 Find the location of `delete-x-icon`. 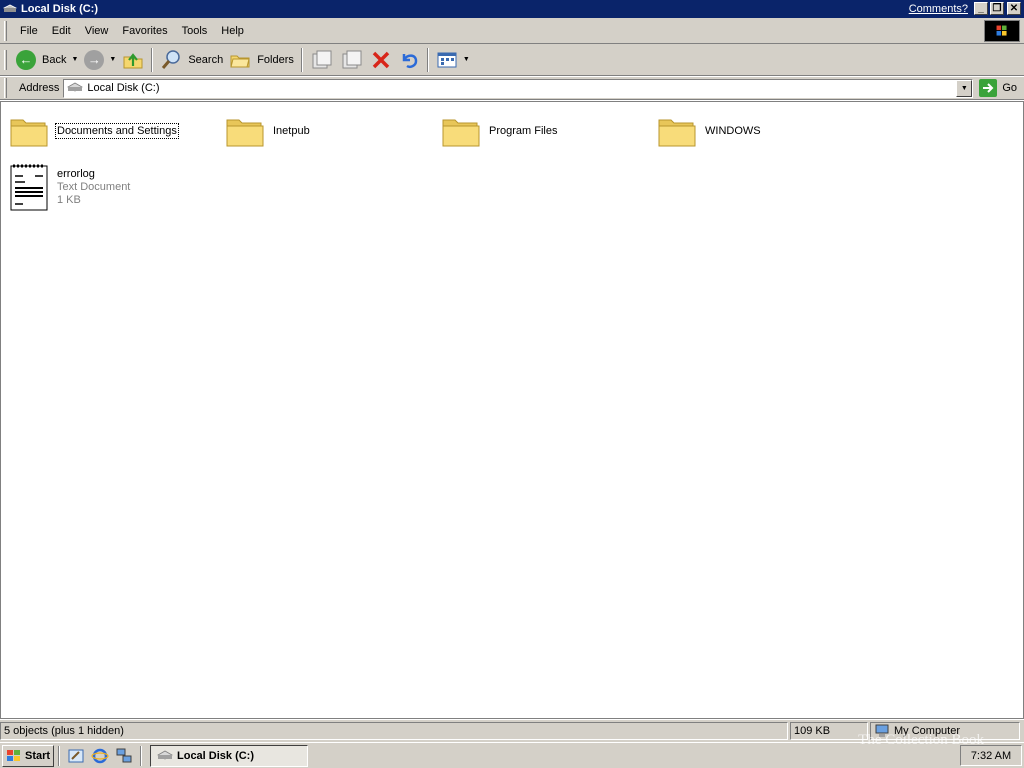

delete-x-icon is located at coordinates (381, 59).